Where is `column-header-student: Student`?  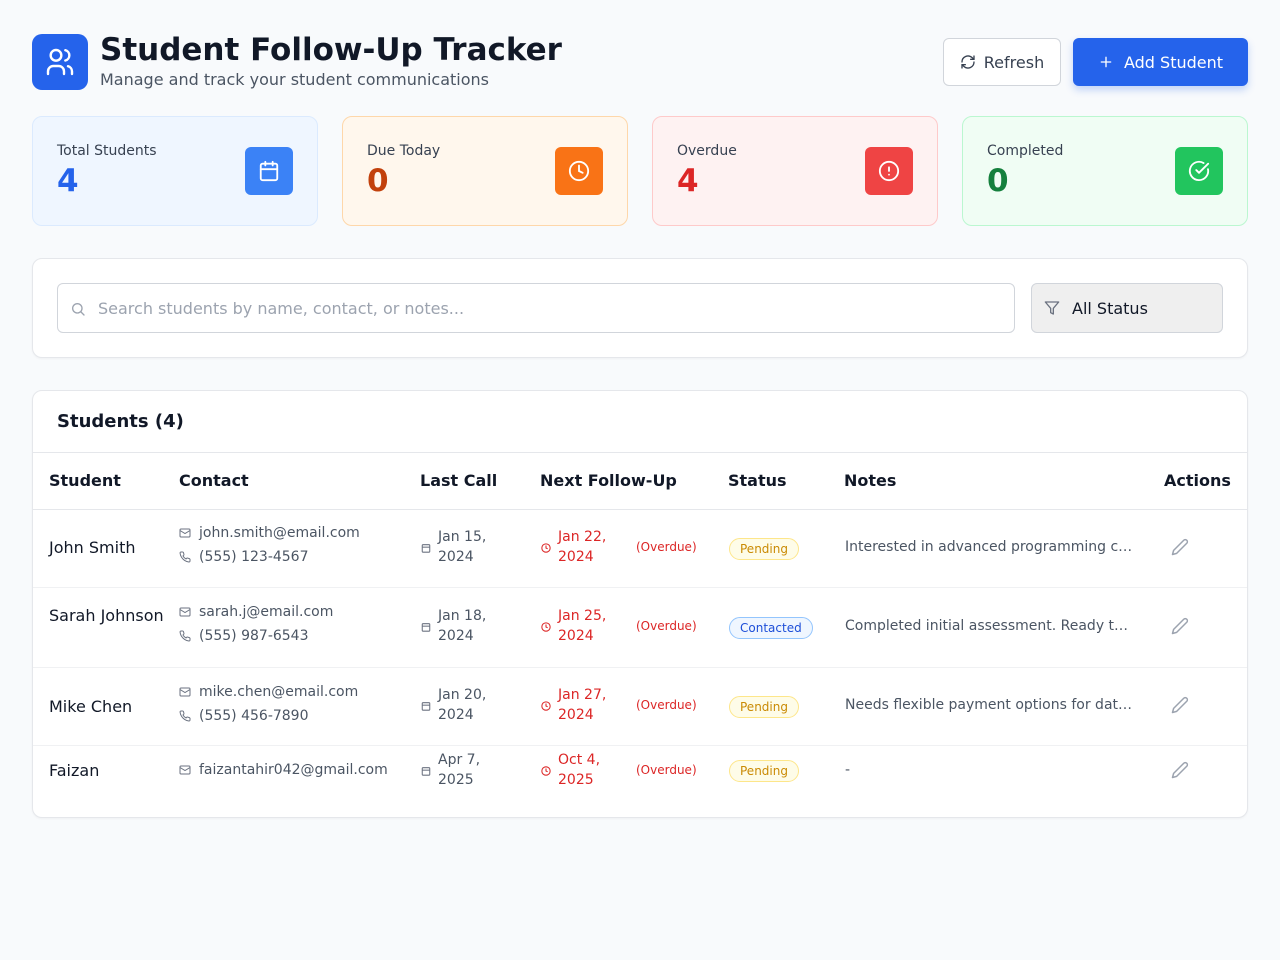
column-header-student: Student is located at coordinates (85, 480).